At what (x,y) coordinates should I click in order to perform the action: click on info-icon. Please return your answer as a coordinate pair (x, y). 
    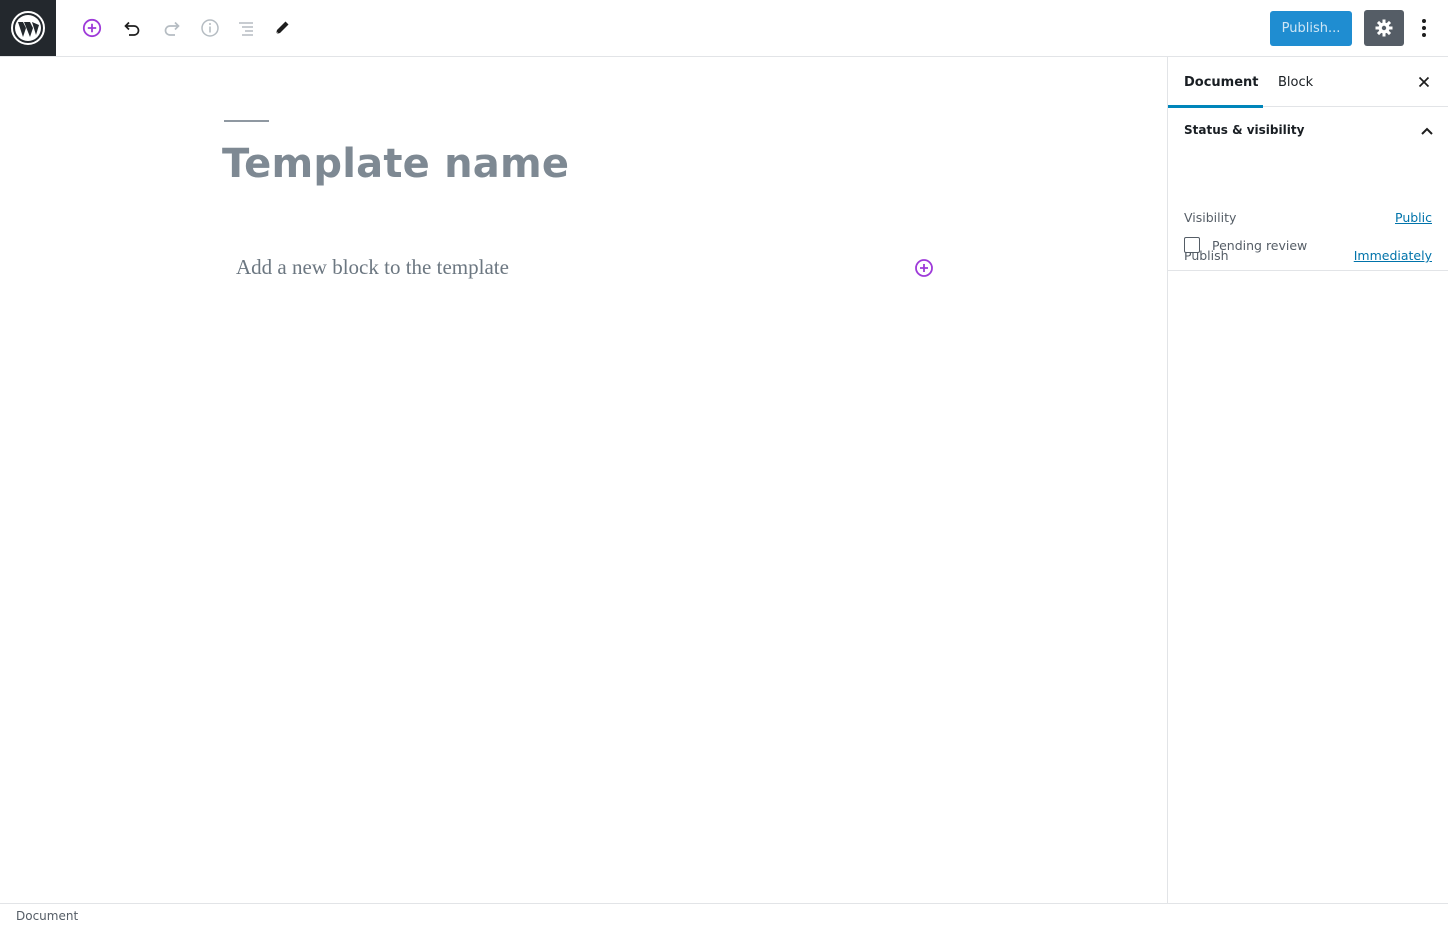
    Looking at the image, I should click on (210, 28).